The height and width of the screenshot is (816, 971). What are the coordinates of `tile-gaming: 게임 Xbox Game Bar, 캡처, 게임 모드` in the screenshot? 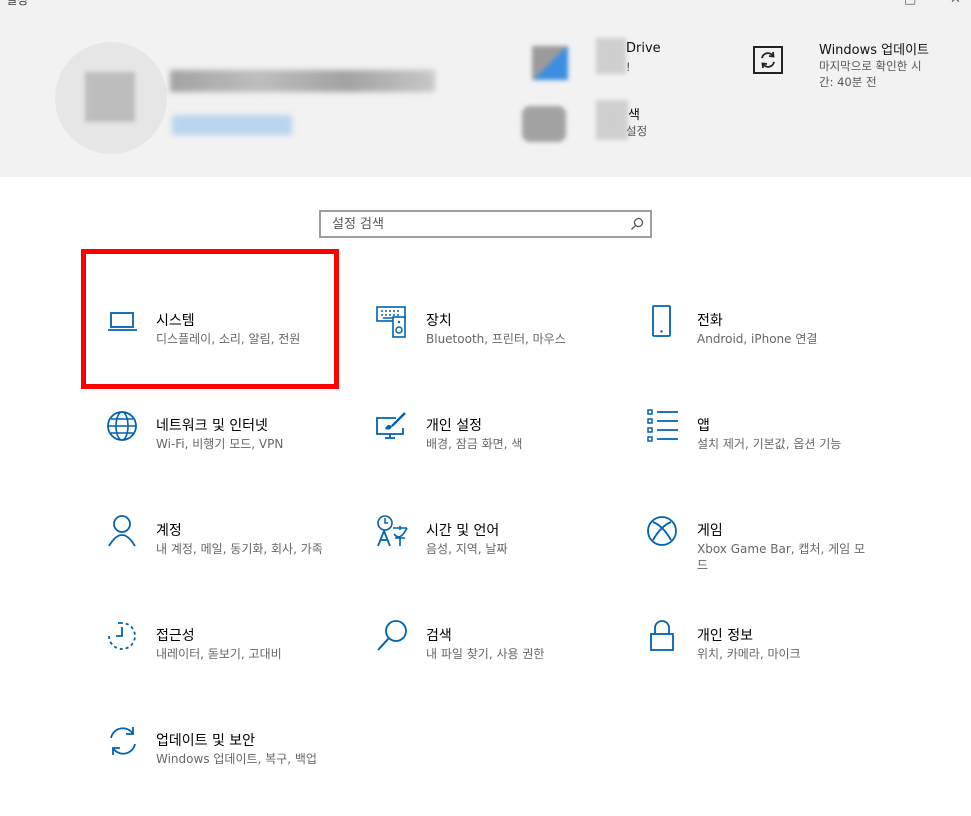 It's located at (777, 554).